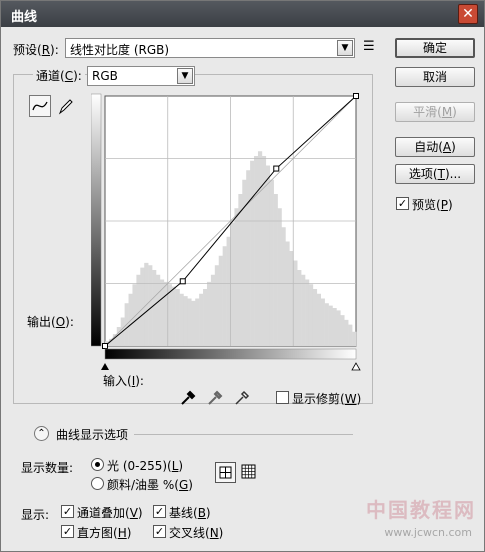  I want to click on input-gradient-bar, so click(230, 354).